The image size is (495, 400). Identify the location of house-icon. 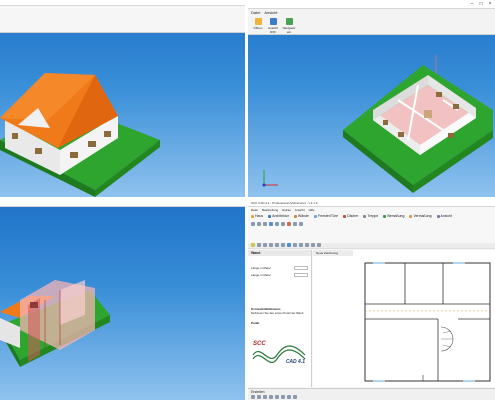
(252, 216).